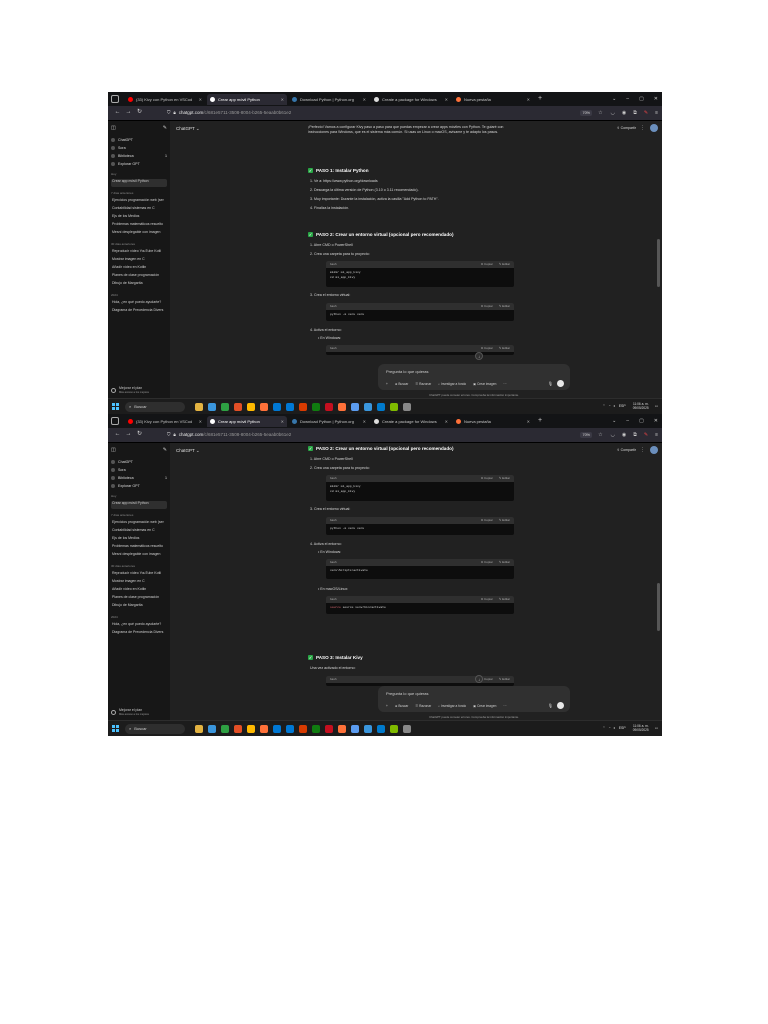 The width and height of the screenshot is (768, 1024). I want to click on forward-arrow-icon: →, so click(128, 435).